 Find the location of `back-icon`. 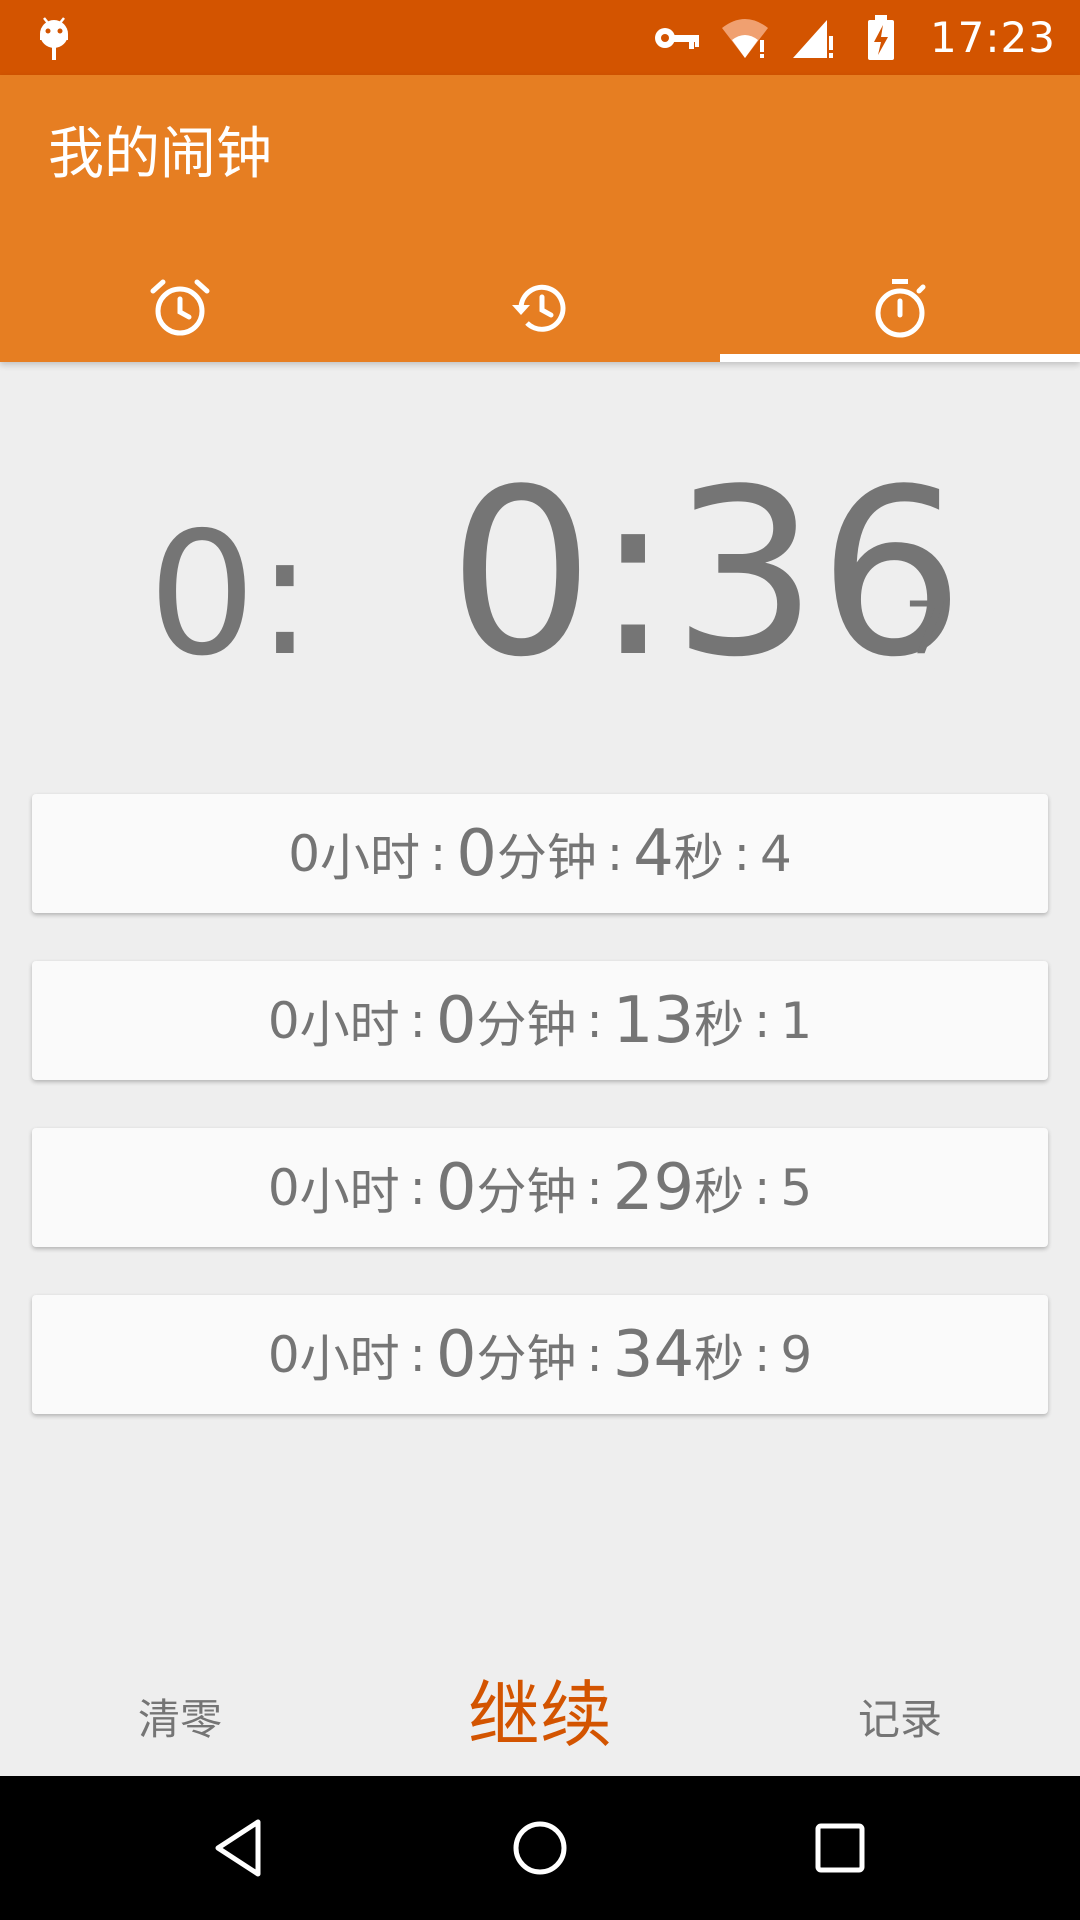

back-icon is located at coordinates (240, 1848).